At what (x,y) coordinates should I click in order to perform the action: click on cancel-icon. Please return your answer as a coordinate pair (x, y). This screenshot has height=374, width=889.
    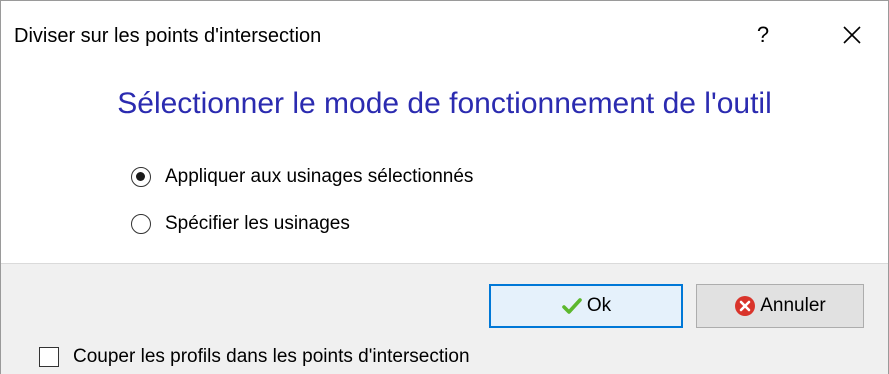
    Looking at the image, I should click on (745, 306).